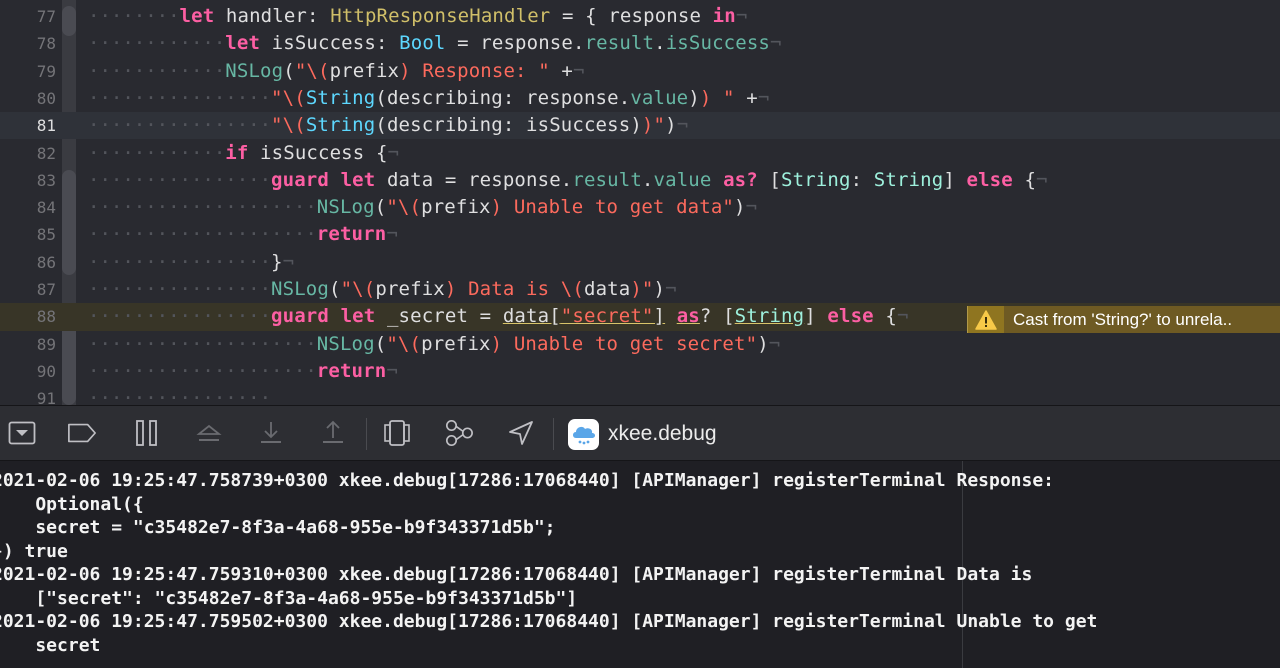 Image resolution: width=1280 pixels, height=668 pixels. Describe the element at coordinates (46, 371) in the screenshot. I see `line-number: 90` at that location.